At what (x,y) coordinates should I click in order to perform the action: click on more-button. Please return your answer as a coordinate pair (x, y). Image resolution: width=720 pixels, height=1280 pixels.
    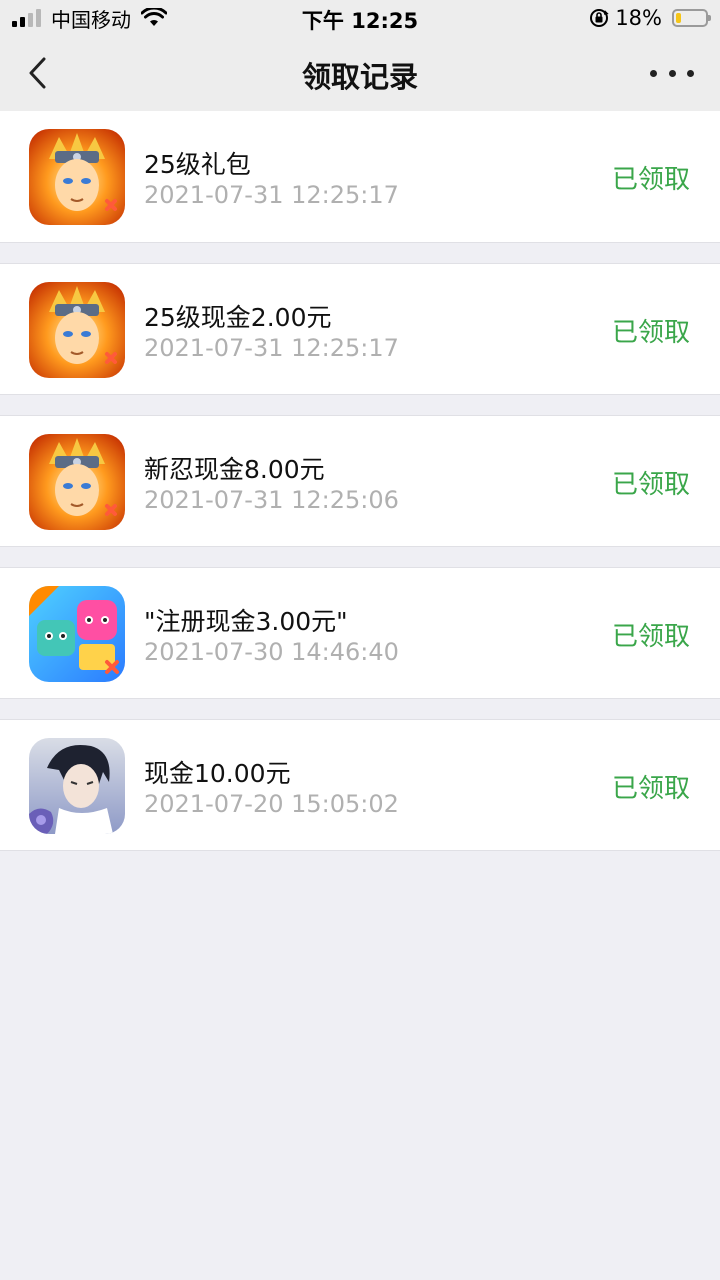
    Looking at the image, I should click on (672, 73).